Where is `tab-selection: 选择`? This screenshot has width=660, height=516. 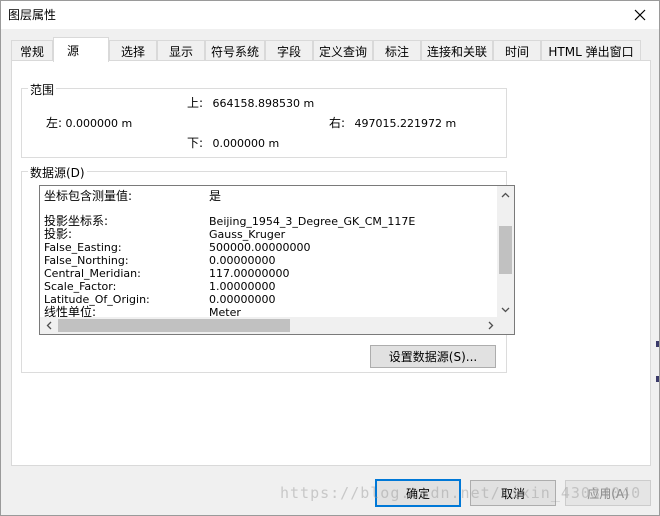 tab-selection: 选择 is located at coordinates (133, 50).